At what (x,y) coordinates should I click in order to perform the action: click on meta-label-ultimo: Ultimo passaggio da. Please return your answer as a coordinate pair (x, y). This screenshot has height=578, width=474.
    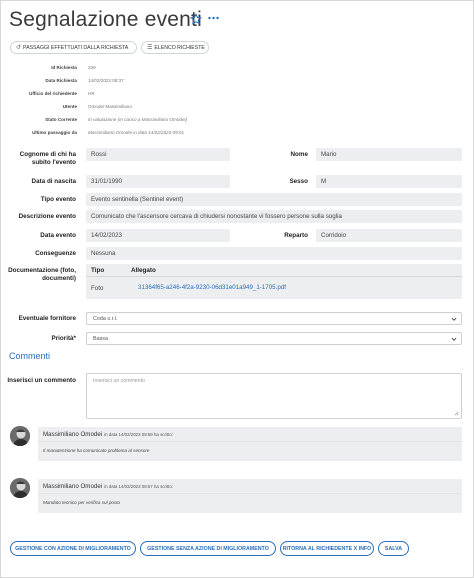
    Looking at the image, I should click on (54, 132).